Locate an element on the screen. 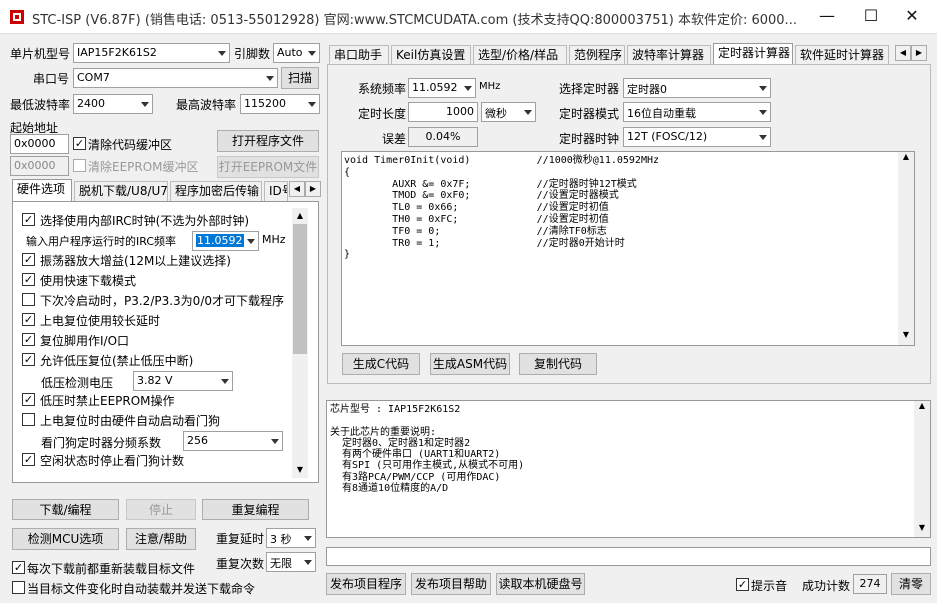 This screenshot has height=603, width=937. options-scrollbar: ▲ ▼ is located at coordinates (300, 343).